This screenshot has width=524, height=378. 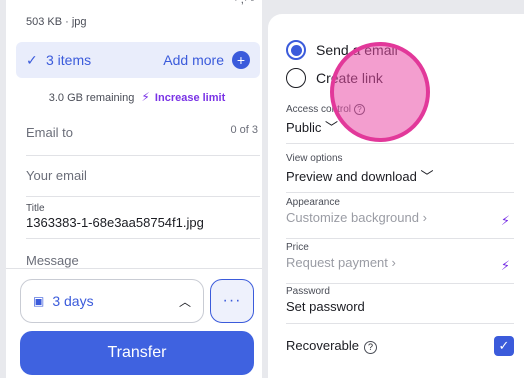 What do you see at coordinates (104, 60) in the screenshot?
I see `items-count: 3 items` at bounding box center [104, 60].